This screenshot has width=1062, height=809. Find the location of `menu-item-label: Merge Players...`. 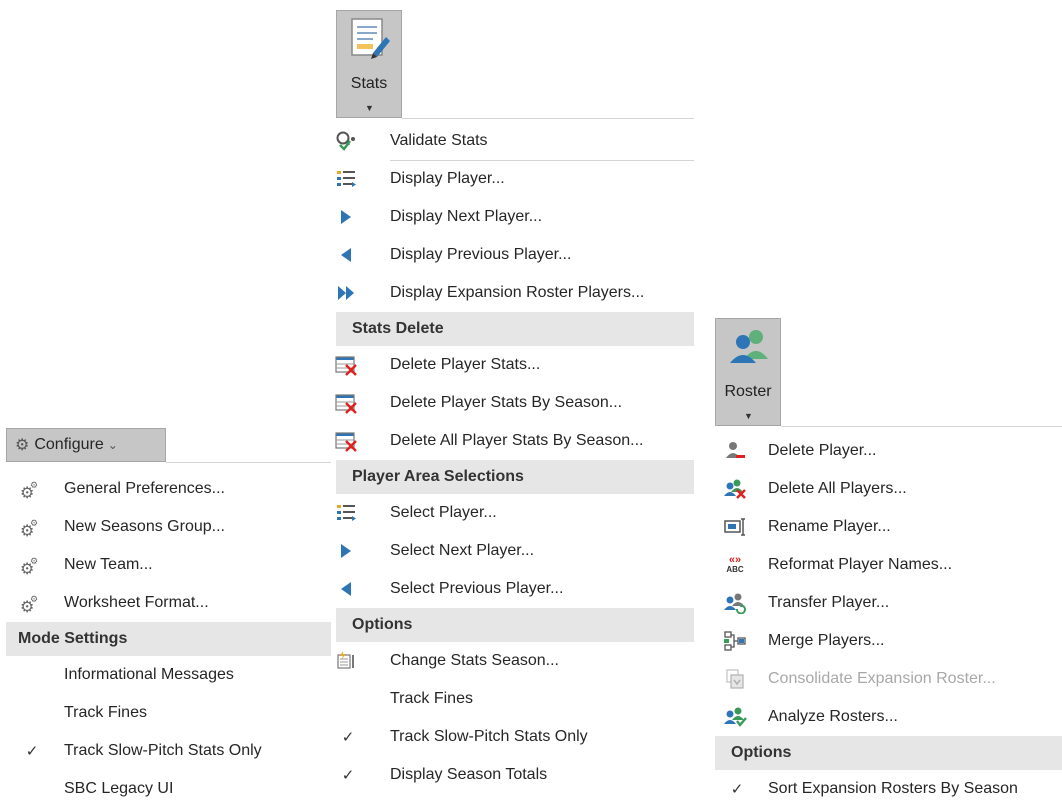

menu-item-label: Merge Players... is located at coordinates (826, 640).